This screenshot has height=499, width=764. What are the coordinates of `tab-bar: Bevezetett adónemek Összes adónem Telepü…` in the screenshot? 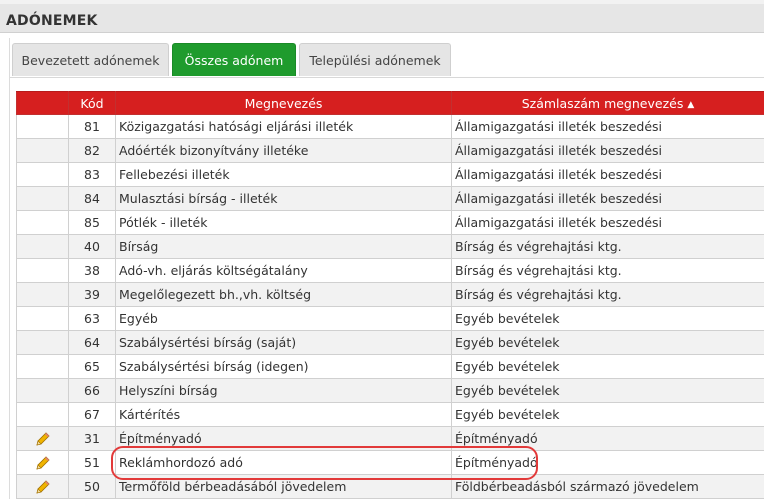 It's located at (387, 58).